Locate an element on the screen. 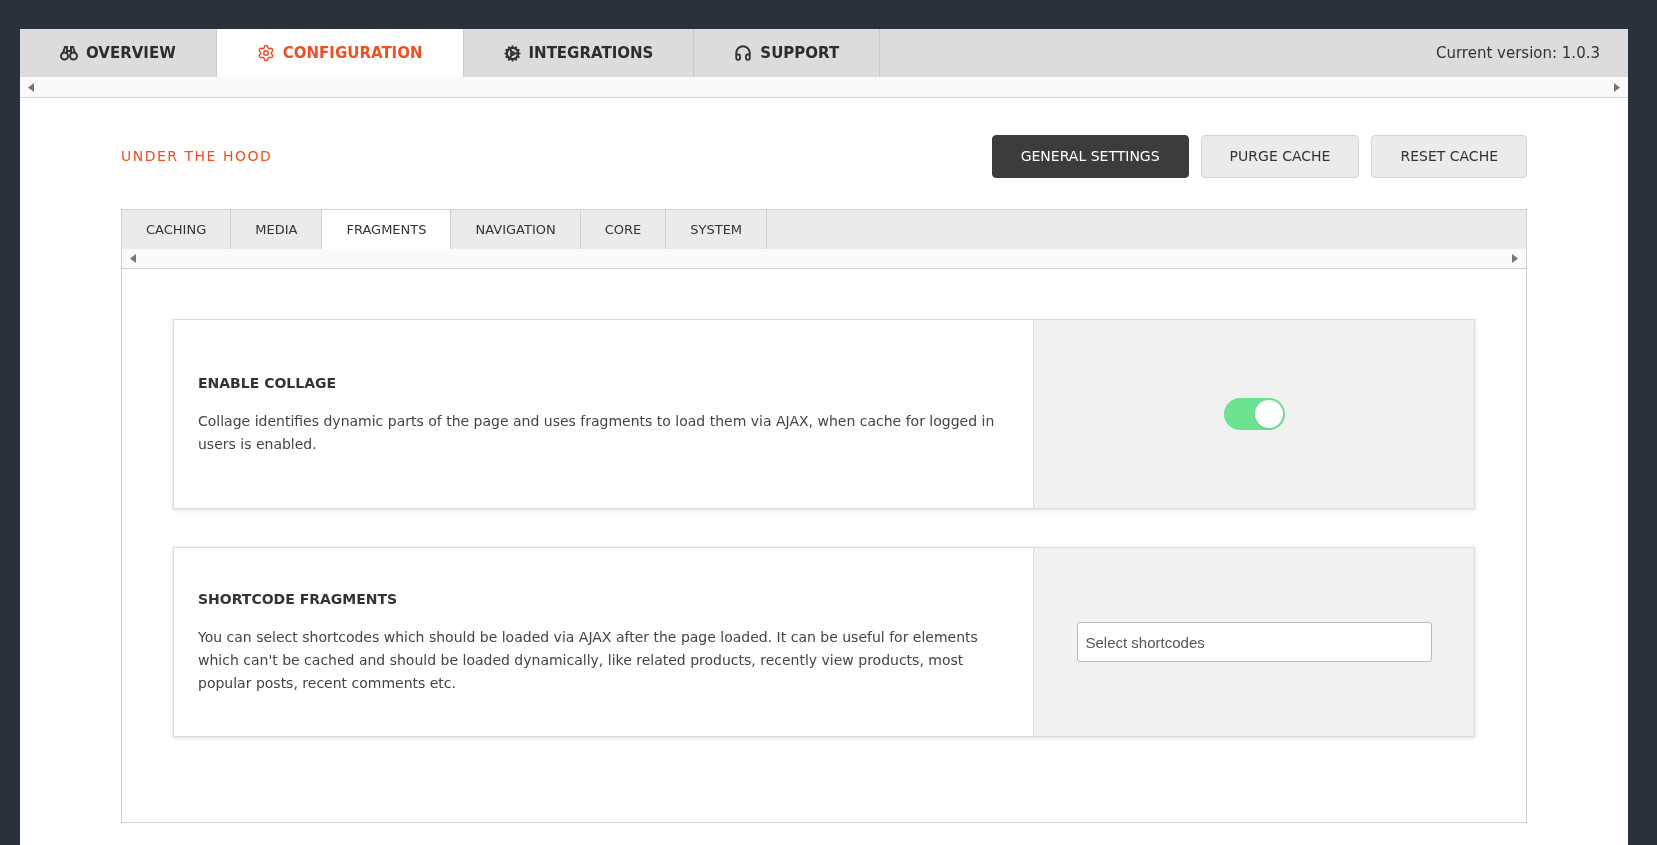  toggle-switch is located at coordinates (1254, 414).